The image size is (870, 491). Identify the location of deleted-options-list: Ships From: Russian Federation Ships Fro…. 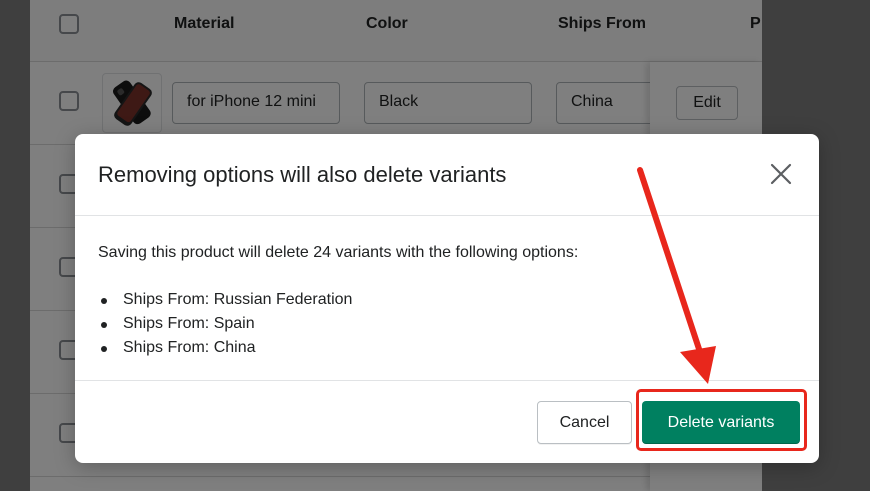
(225, 324).